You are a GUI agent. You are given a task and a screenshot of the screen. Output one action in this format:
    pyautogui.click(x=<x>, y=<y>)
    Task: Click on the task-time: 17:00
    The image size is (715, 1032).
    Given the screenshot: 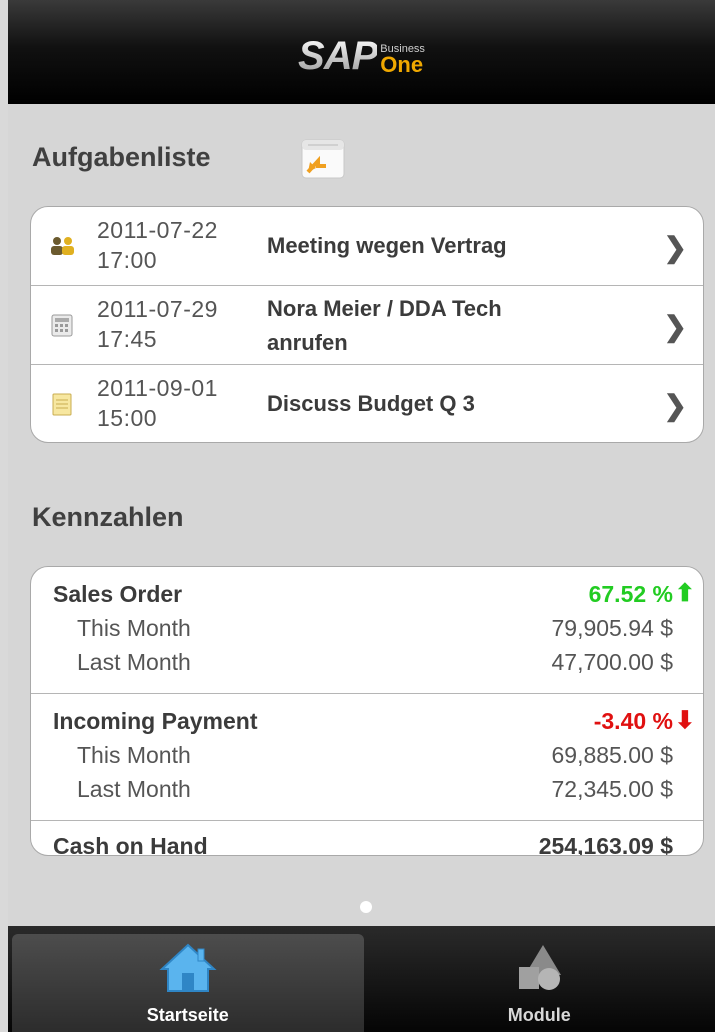 What is the action you would take?
    pyautogui.click(x=127, y=260)
    